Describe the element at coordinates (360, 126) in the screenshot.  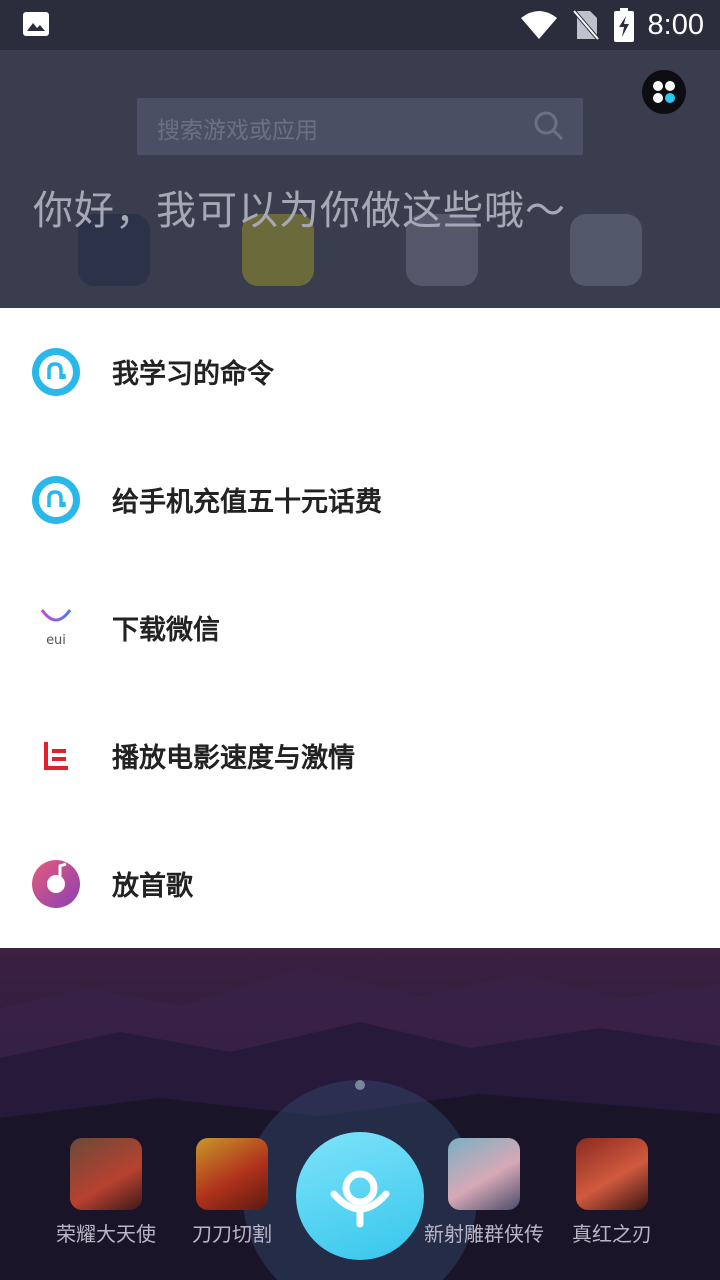
I see `search-box: 搜索游戏或应用` at that location.